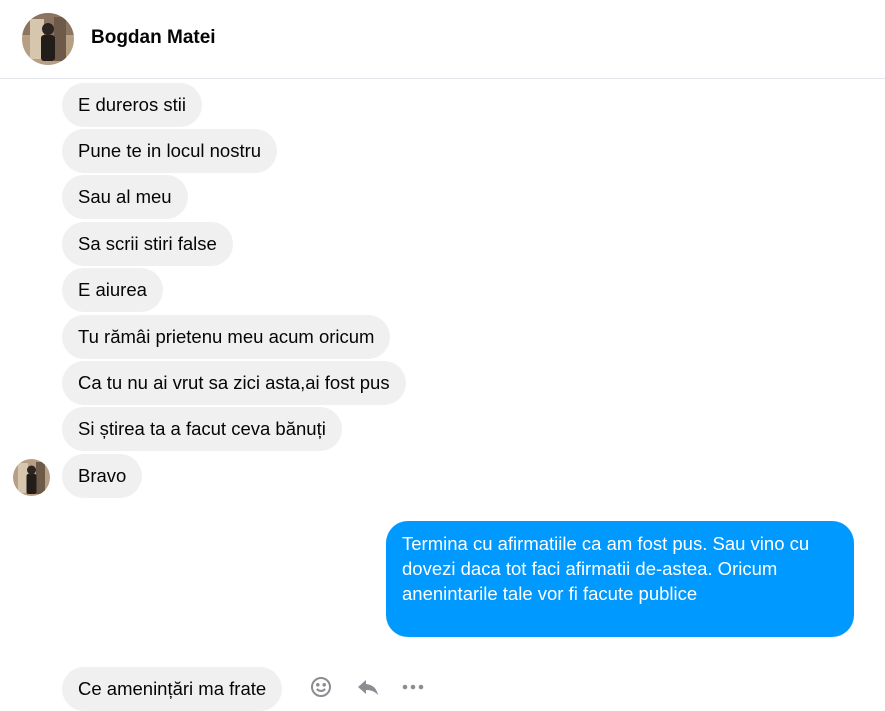  I want to click on incoming-message: Ce amenințări ma frate, so click(172, 689).